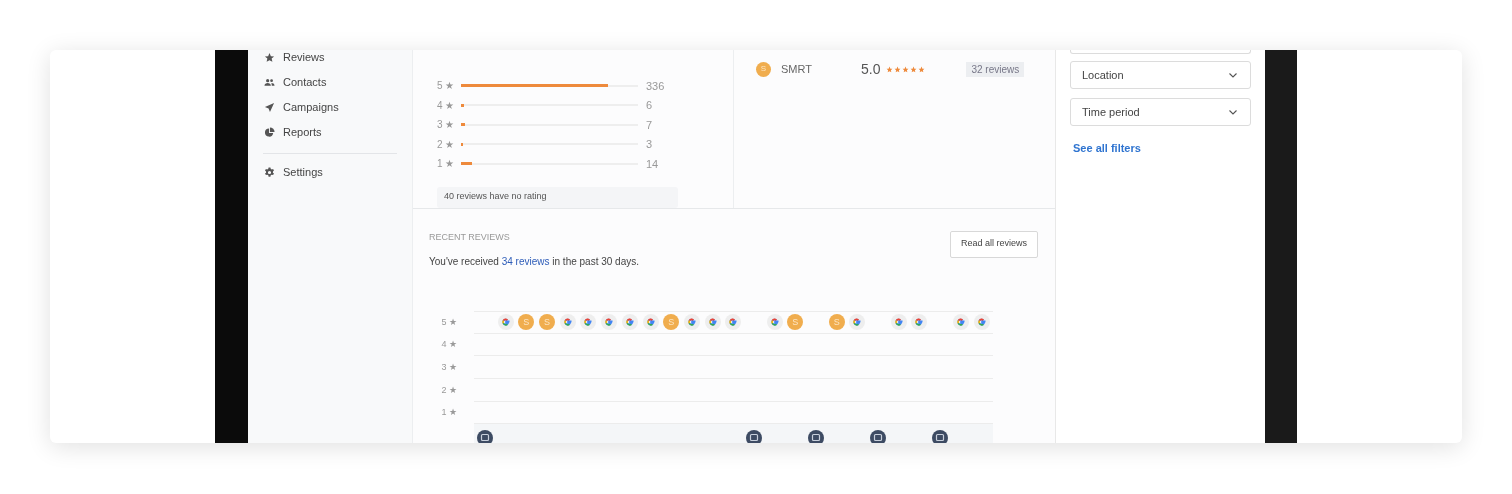  Describe the element at coordinates (330, 58) in the screenshot. I see `nav-item: Reviews` at that location.